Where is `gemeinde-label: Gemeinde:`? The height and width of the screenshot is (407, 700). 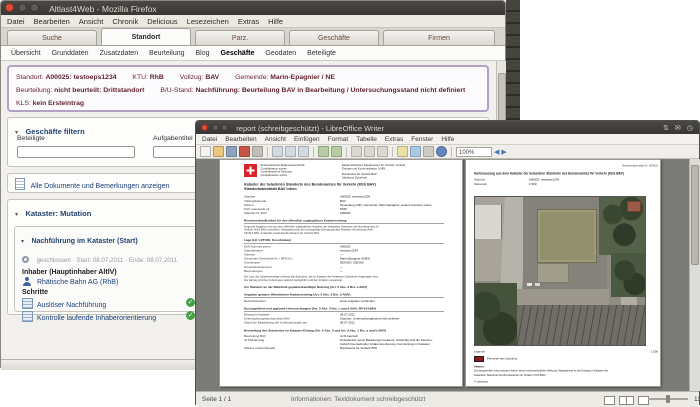
gemeinde-label: Gemeinde: is located at coordinates (252, 77).